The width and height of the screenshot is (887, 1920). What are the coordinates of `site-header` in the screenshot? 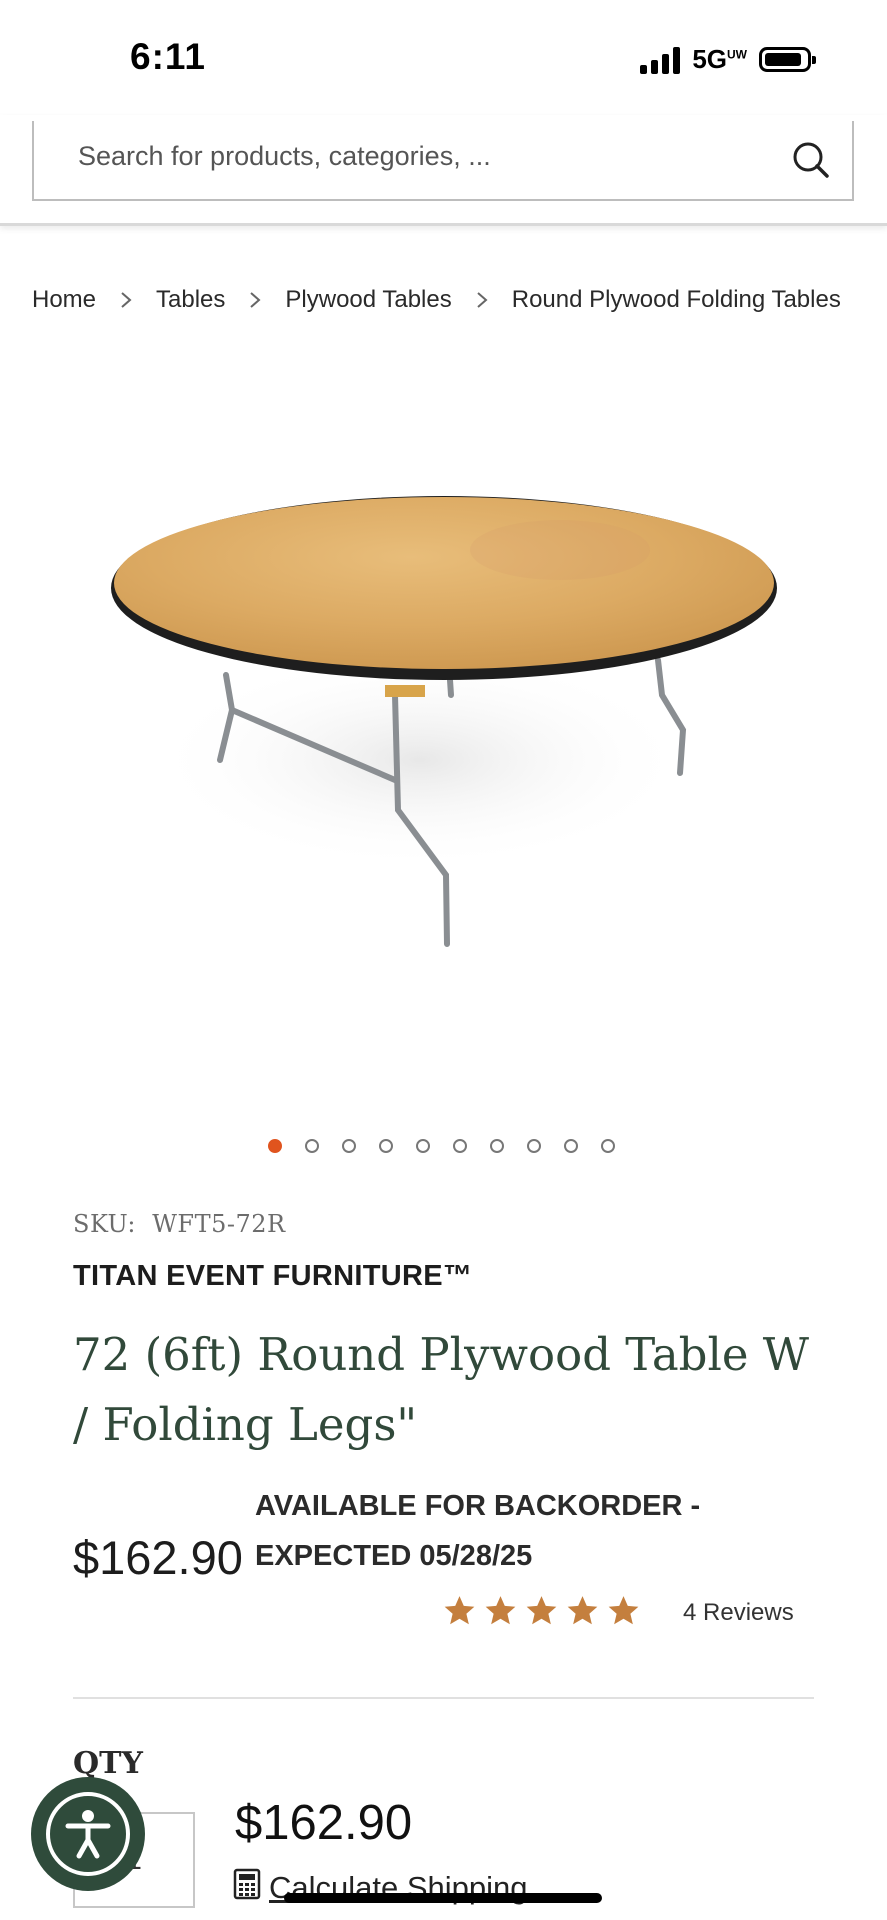 It's located at (443, 170).